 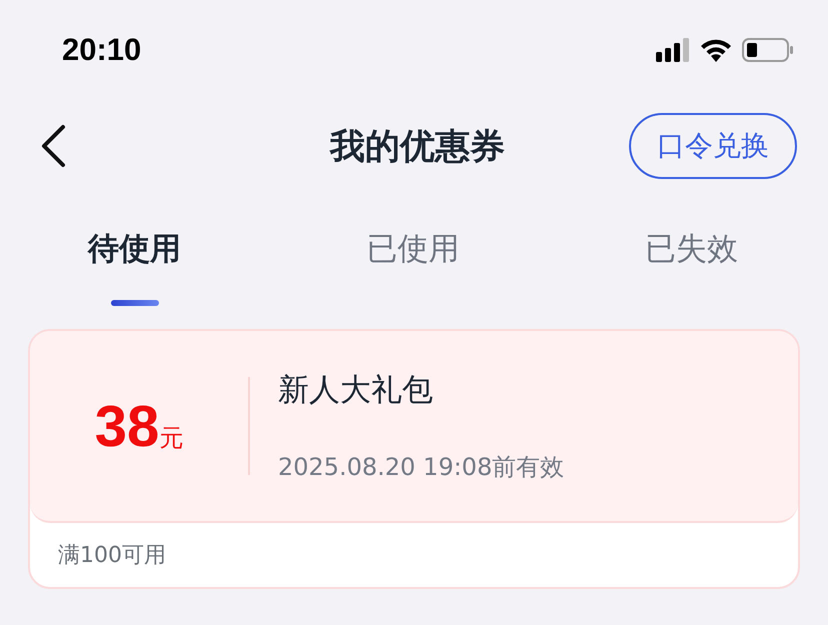 What do you see at coordinates (417, 147) in the screenshot?
I see `page-title: 我的优惠券` at bounding box center [417, 147].